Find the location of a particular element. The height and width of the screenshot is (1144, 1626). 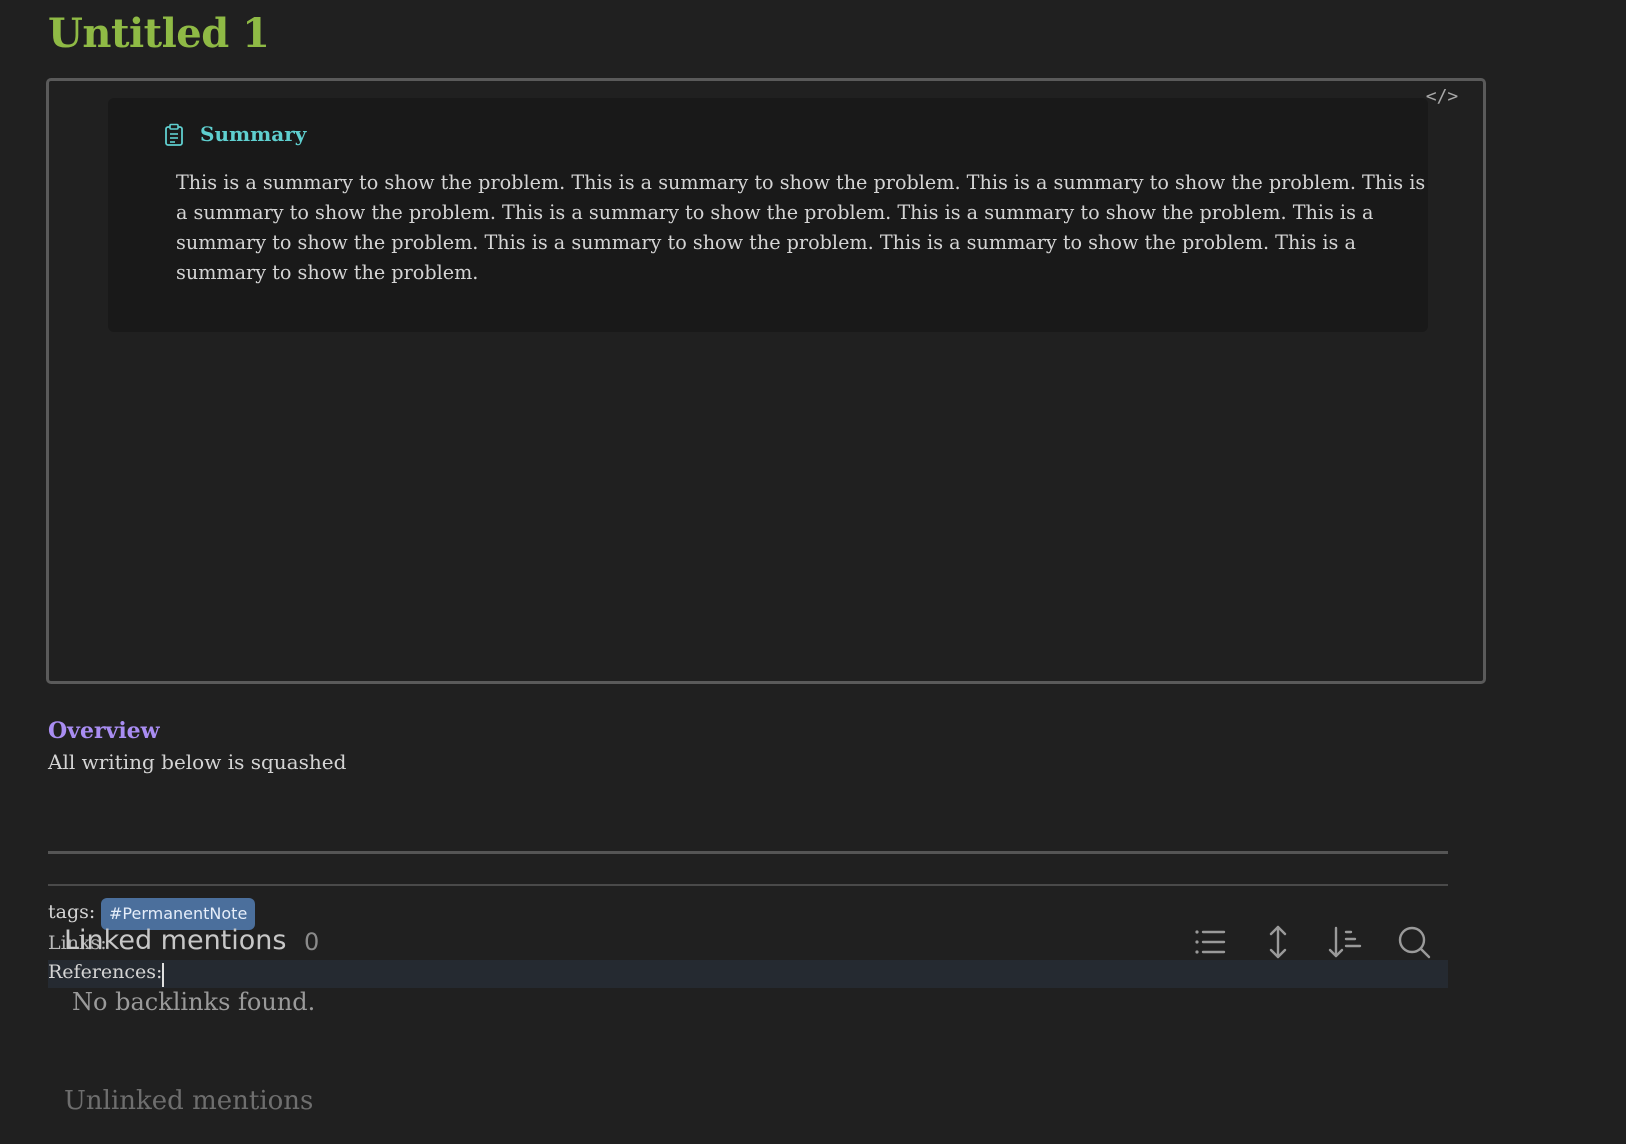

references-label: References: is located at coordinates (105, 972).